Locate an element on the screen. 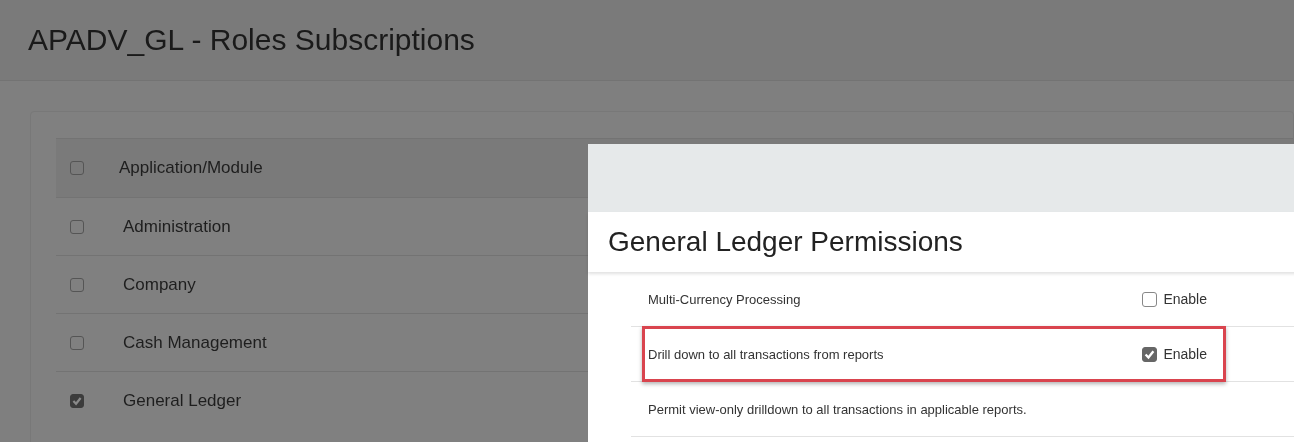 The image size is (1294, 442). module-name: General Ledger is located at coordinates (182, 400).